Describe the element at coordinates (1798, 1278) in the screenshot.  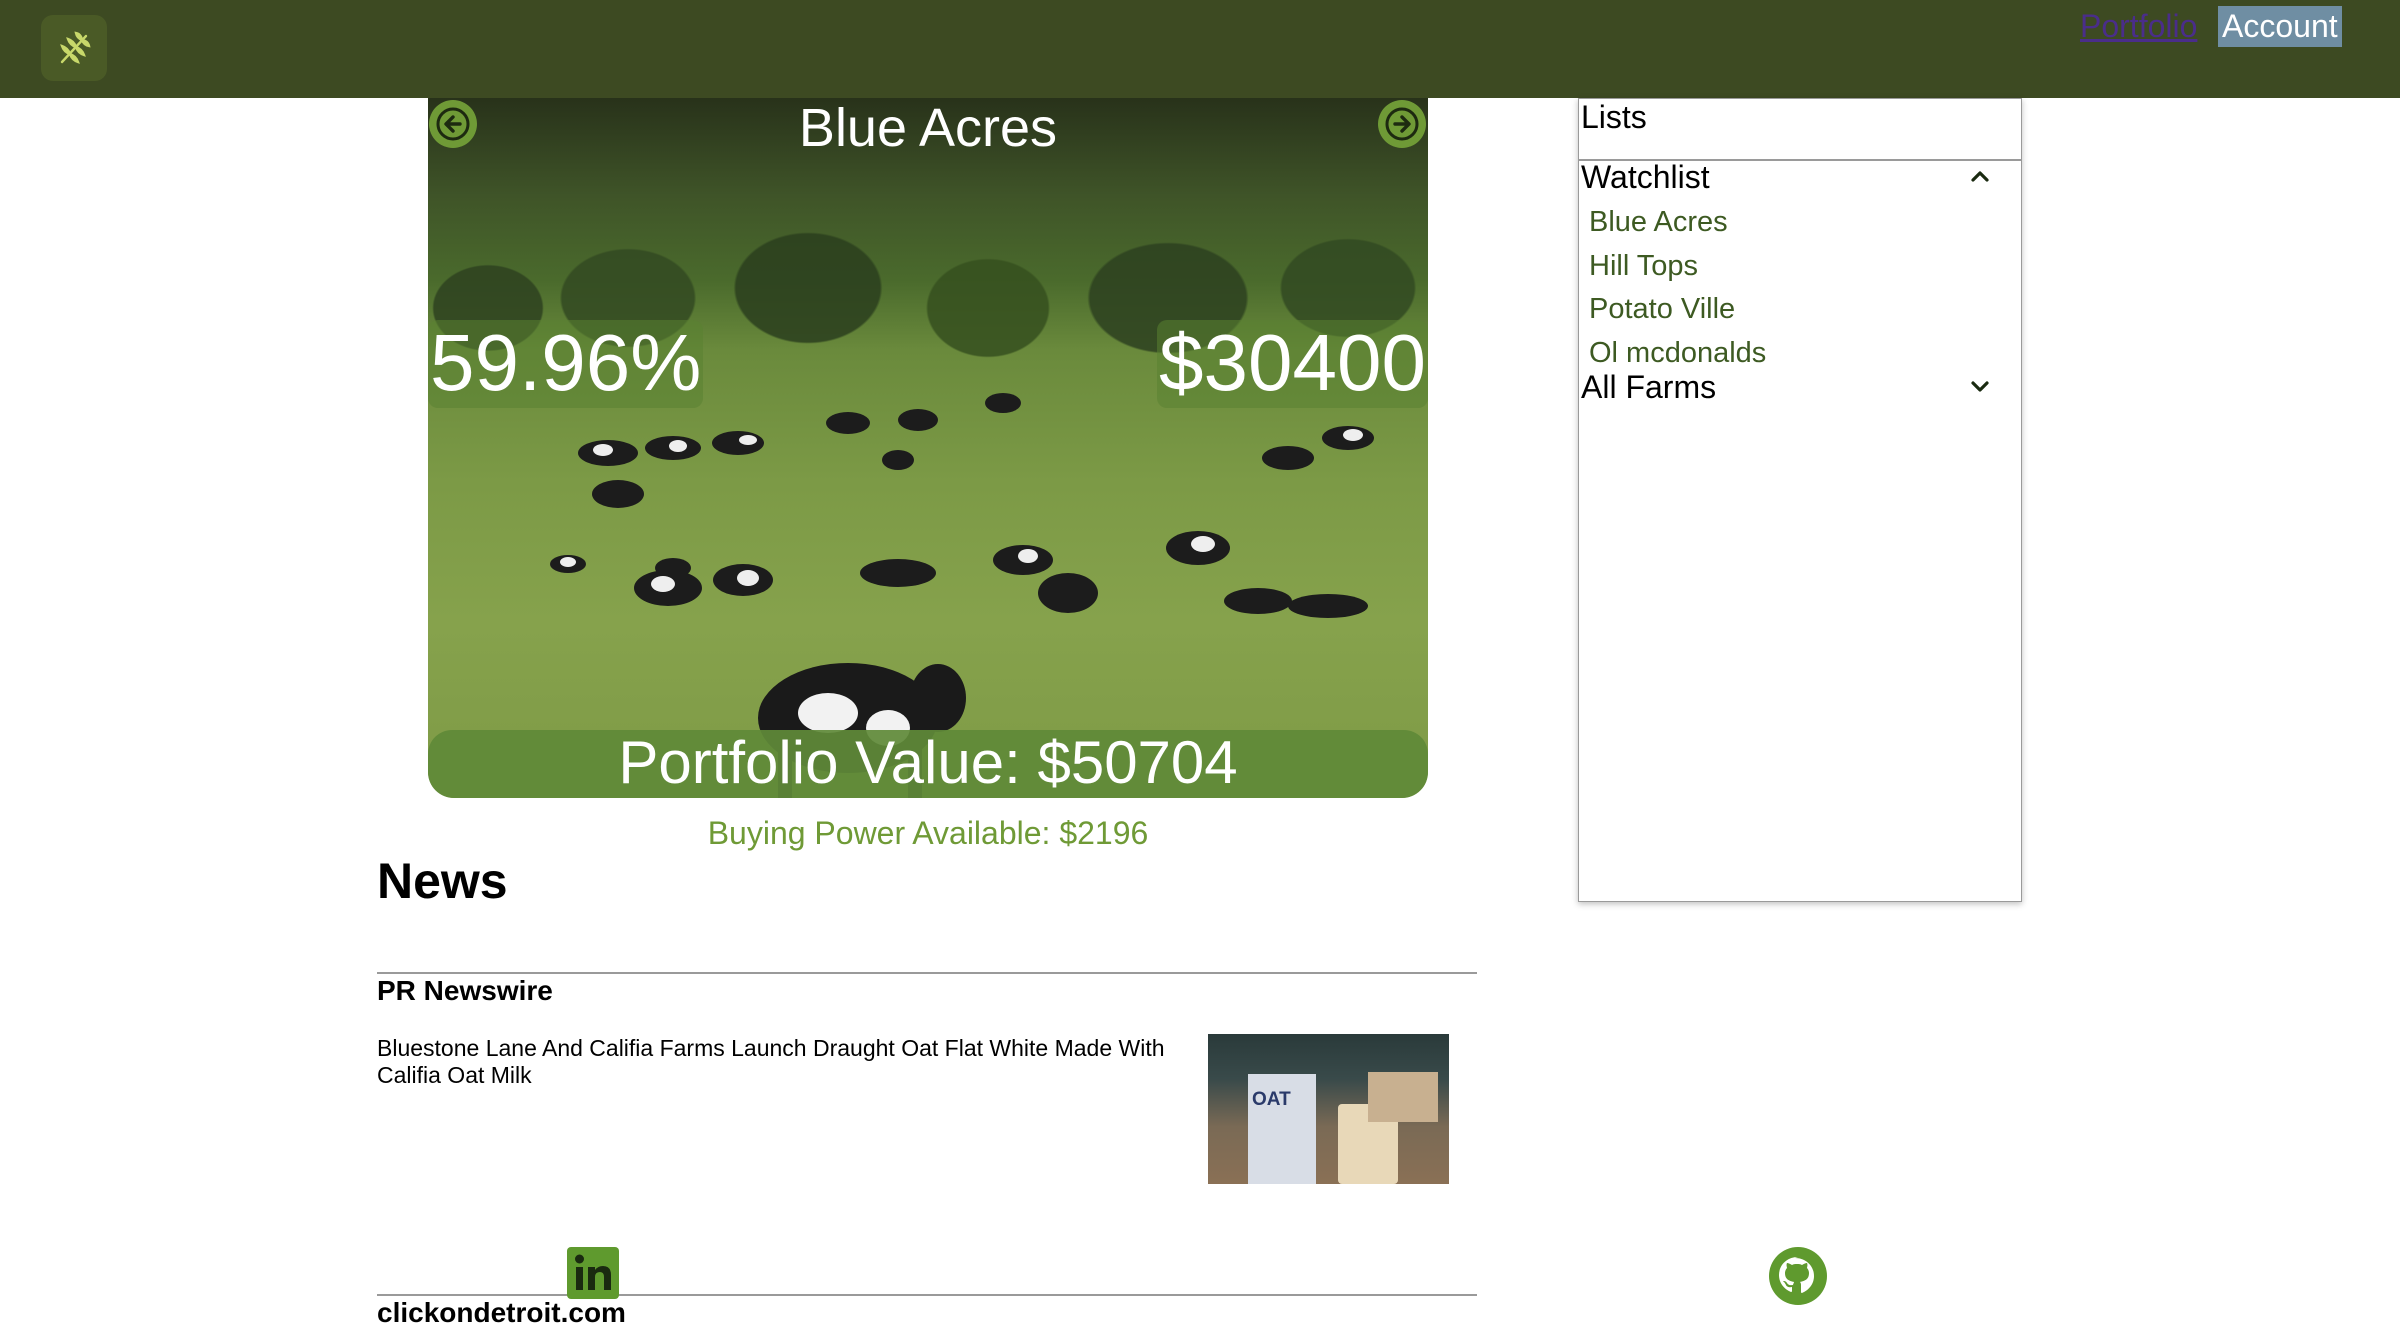
I see `github-icon` at that location.